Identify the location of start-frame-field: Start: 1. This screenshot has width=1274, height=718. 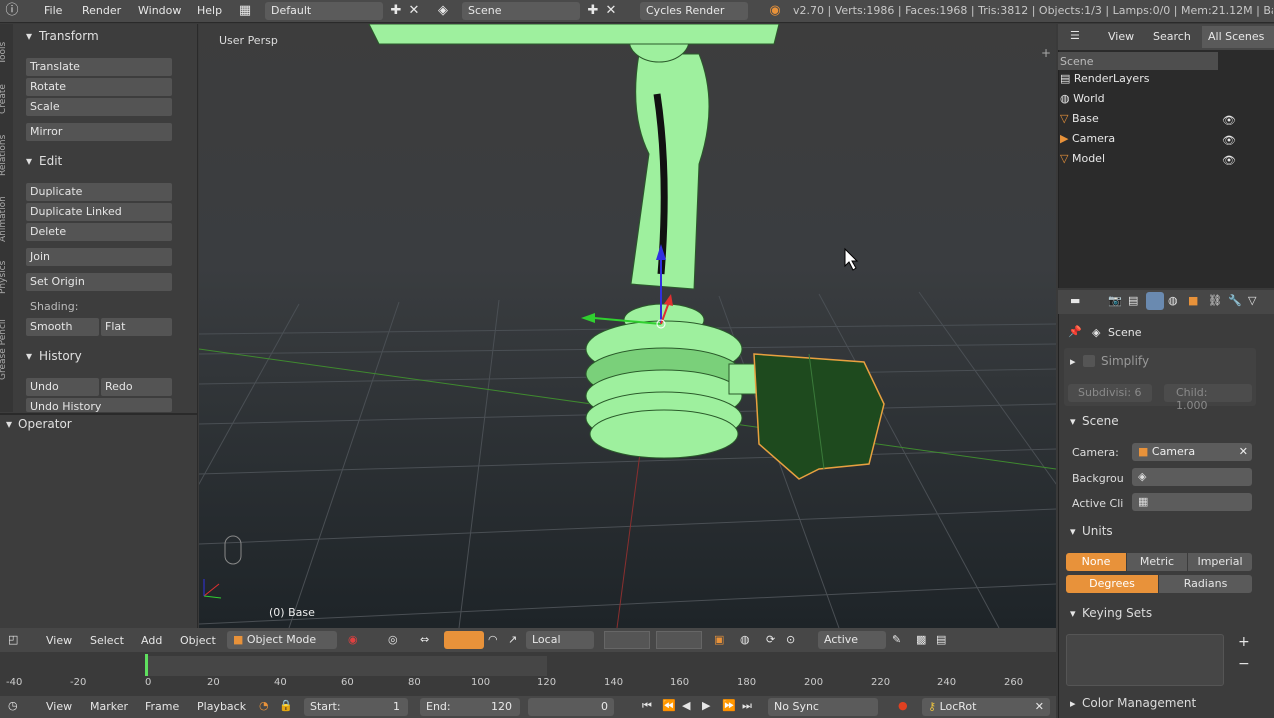
(356, 707).